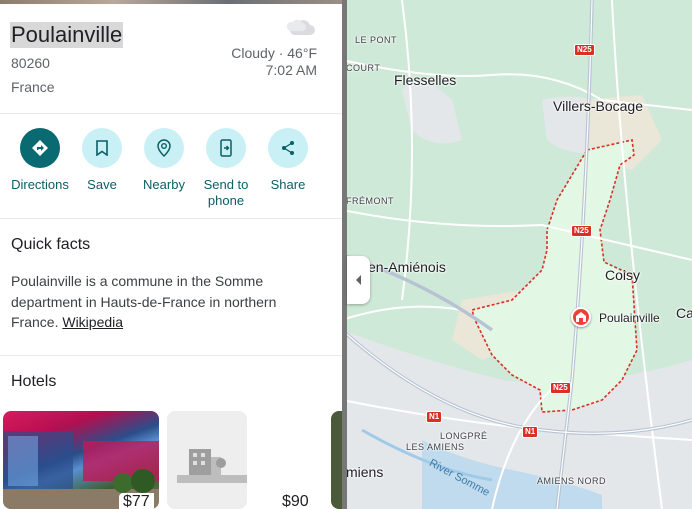 The image size is (692, 509). Describe the element at coordinates (171, 2) in the screenshot. I see `header-photo-strip` at that location.